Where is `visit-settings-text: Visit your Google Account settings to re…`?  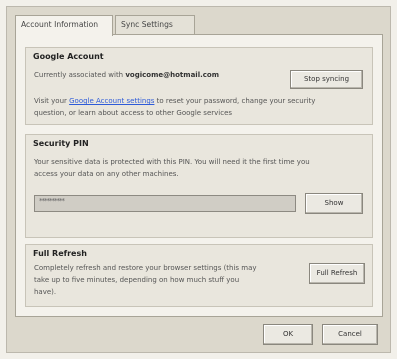
visit-settings-text: Visit your Google Account settings to re… is located at coordinates (199, 101).